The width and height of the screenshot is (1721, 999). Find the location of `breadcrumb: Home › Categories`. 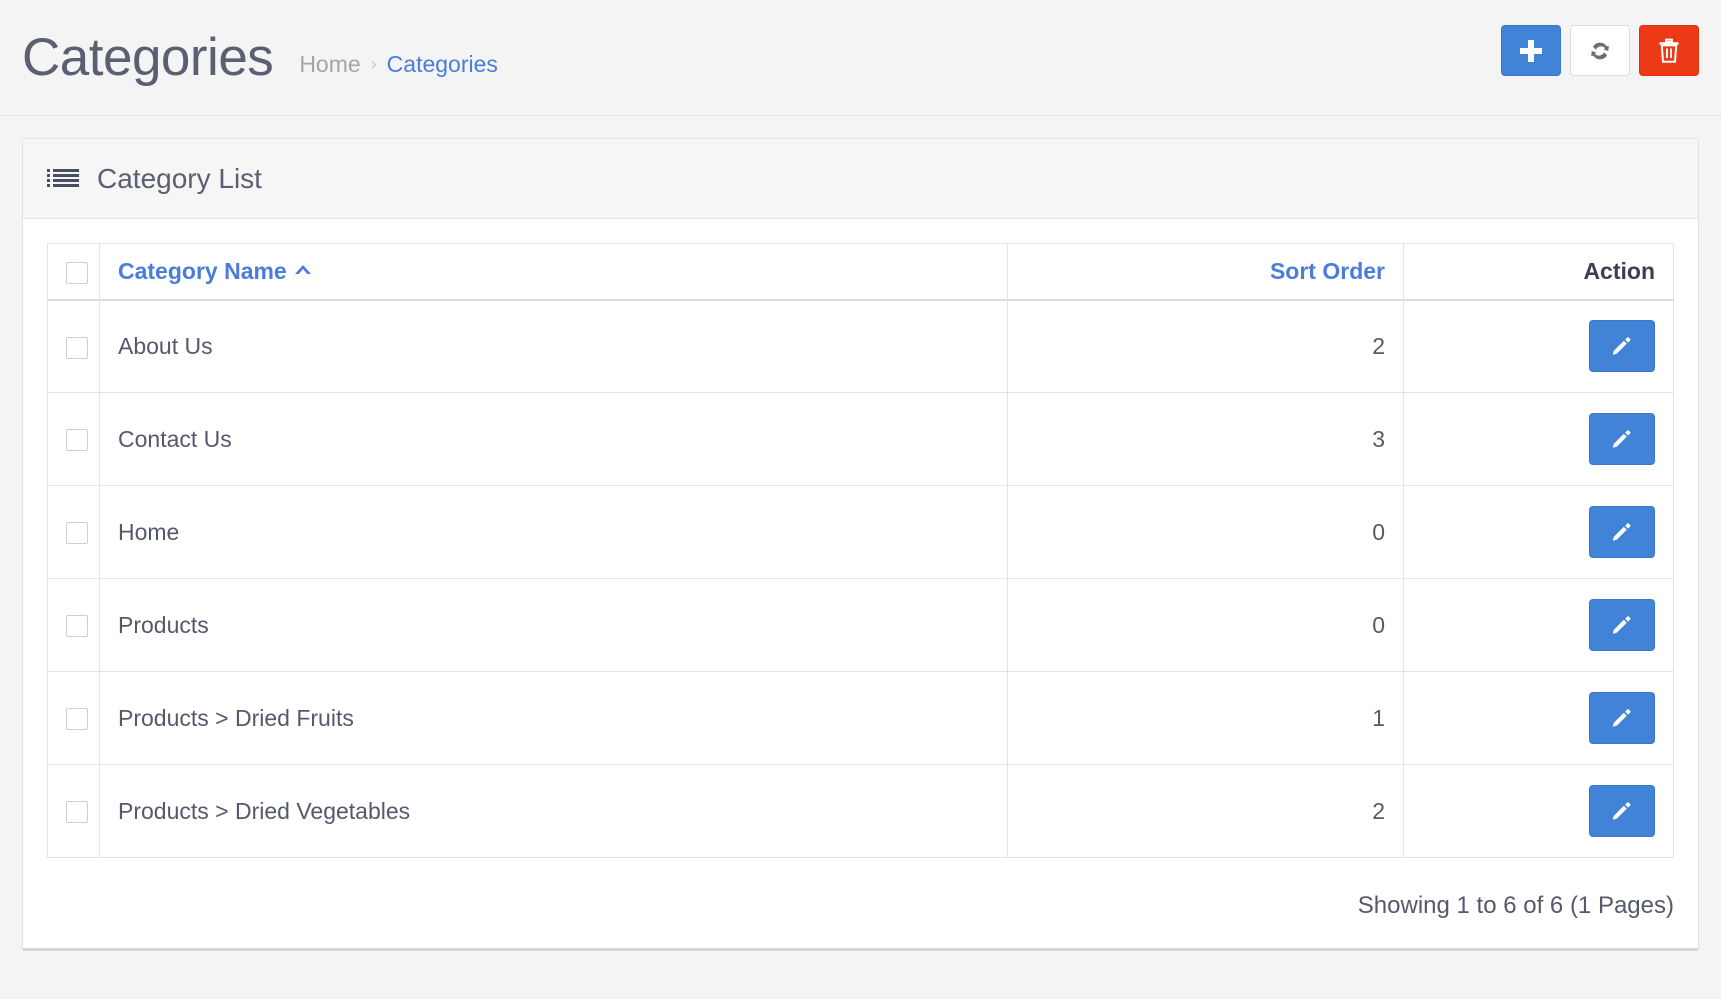

breadcrumb: Home › Categories is located at coordinates (398, 64).